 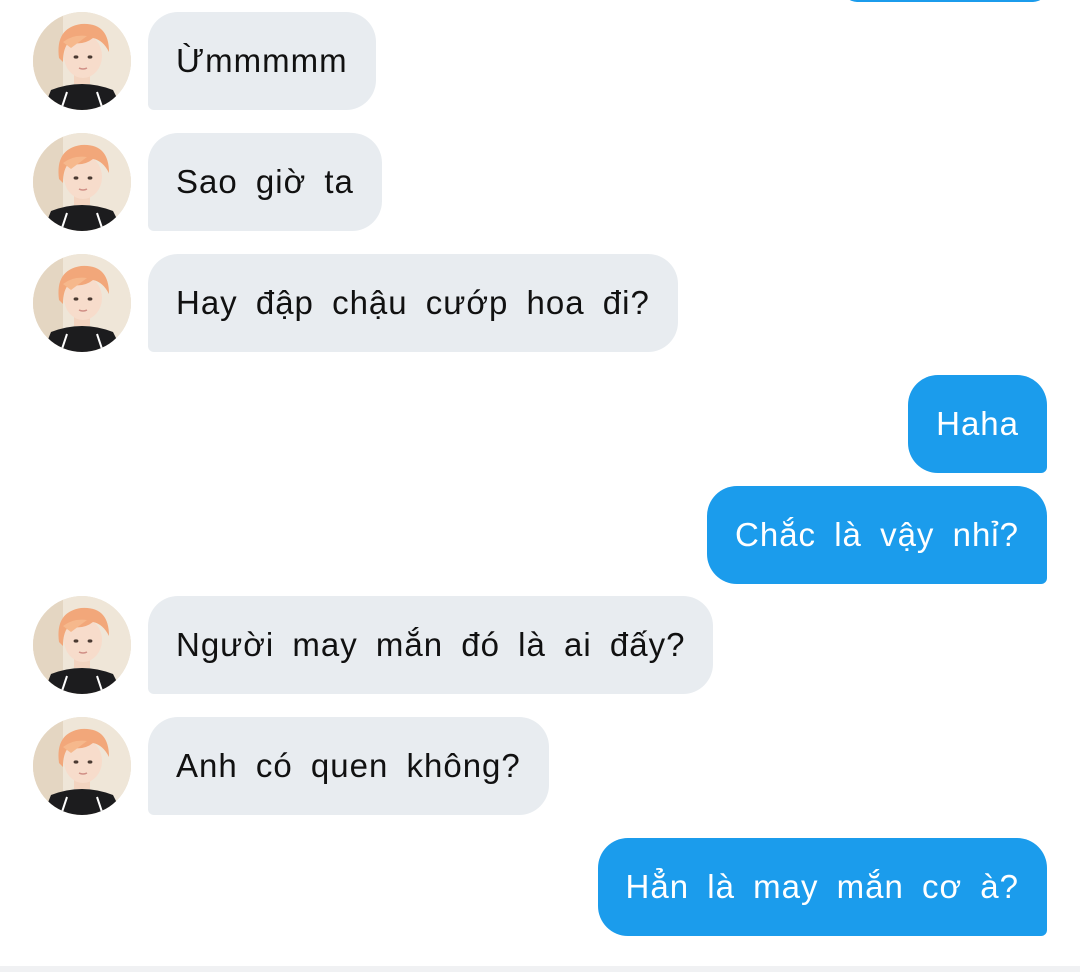 I want to click on message-text: Sao giờ ta, so click(x=265, y=181).